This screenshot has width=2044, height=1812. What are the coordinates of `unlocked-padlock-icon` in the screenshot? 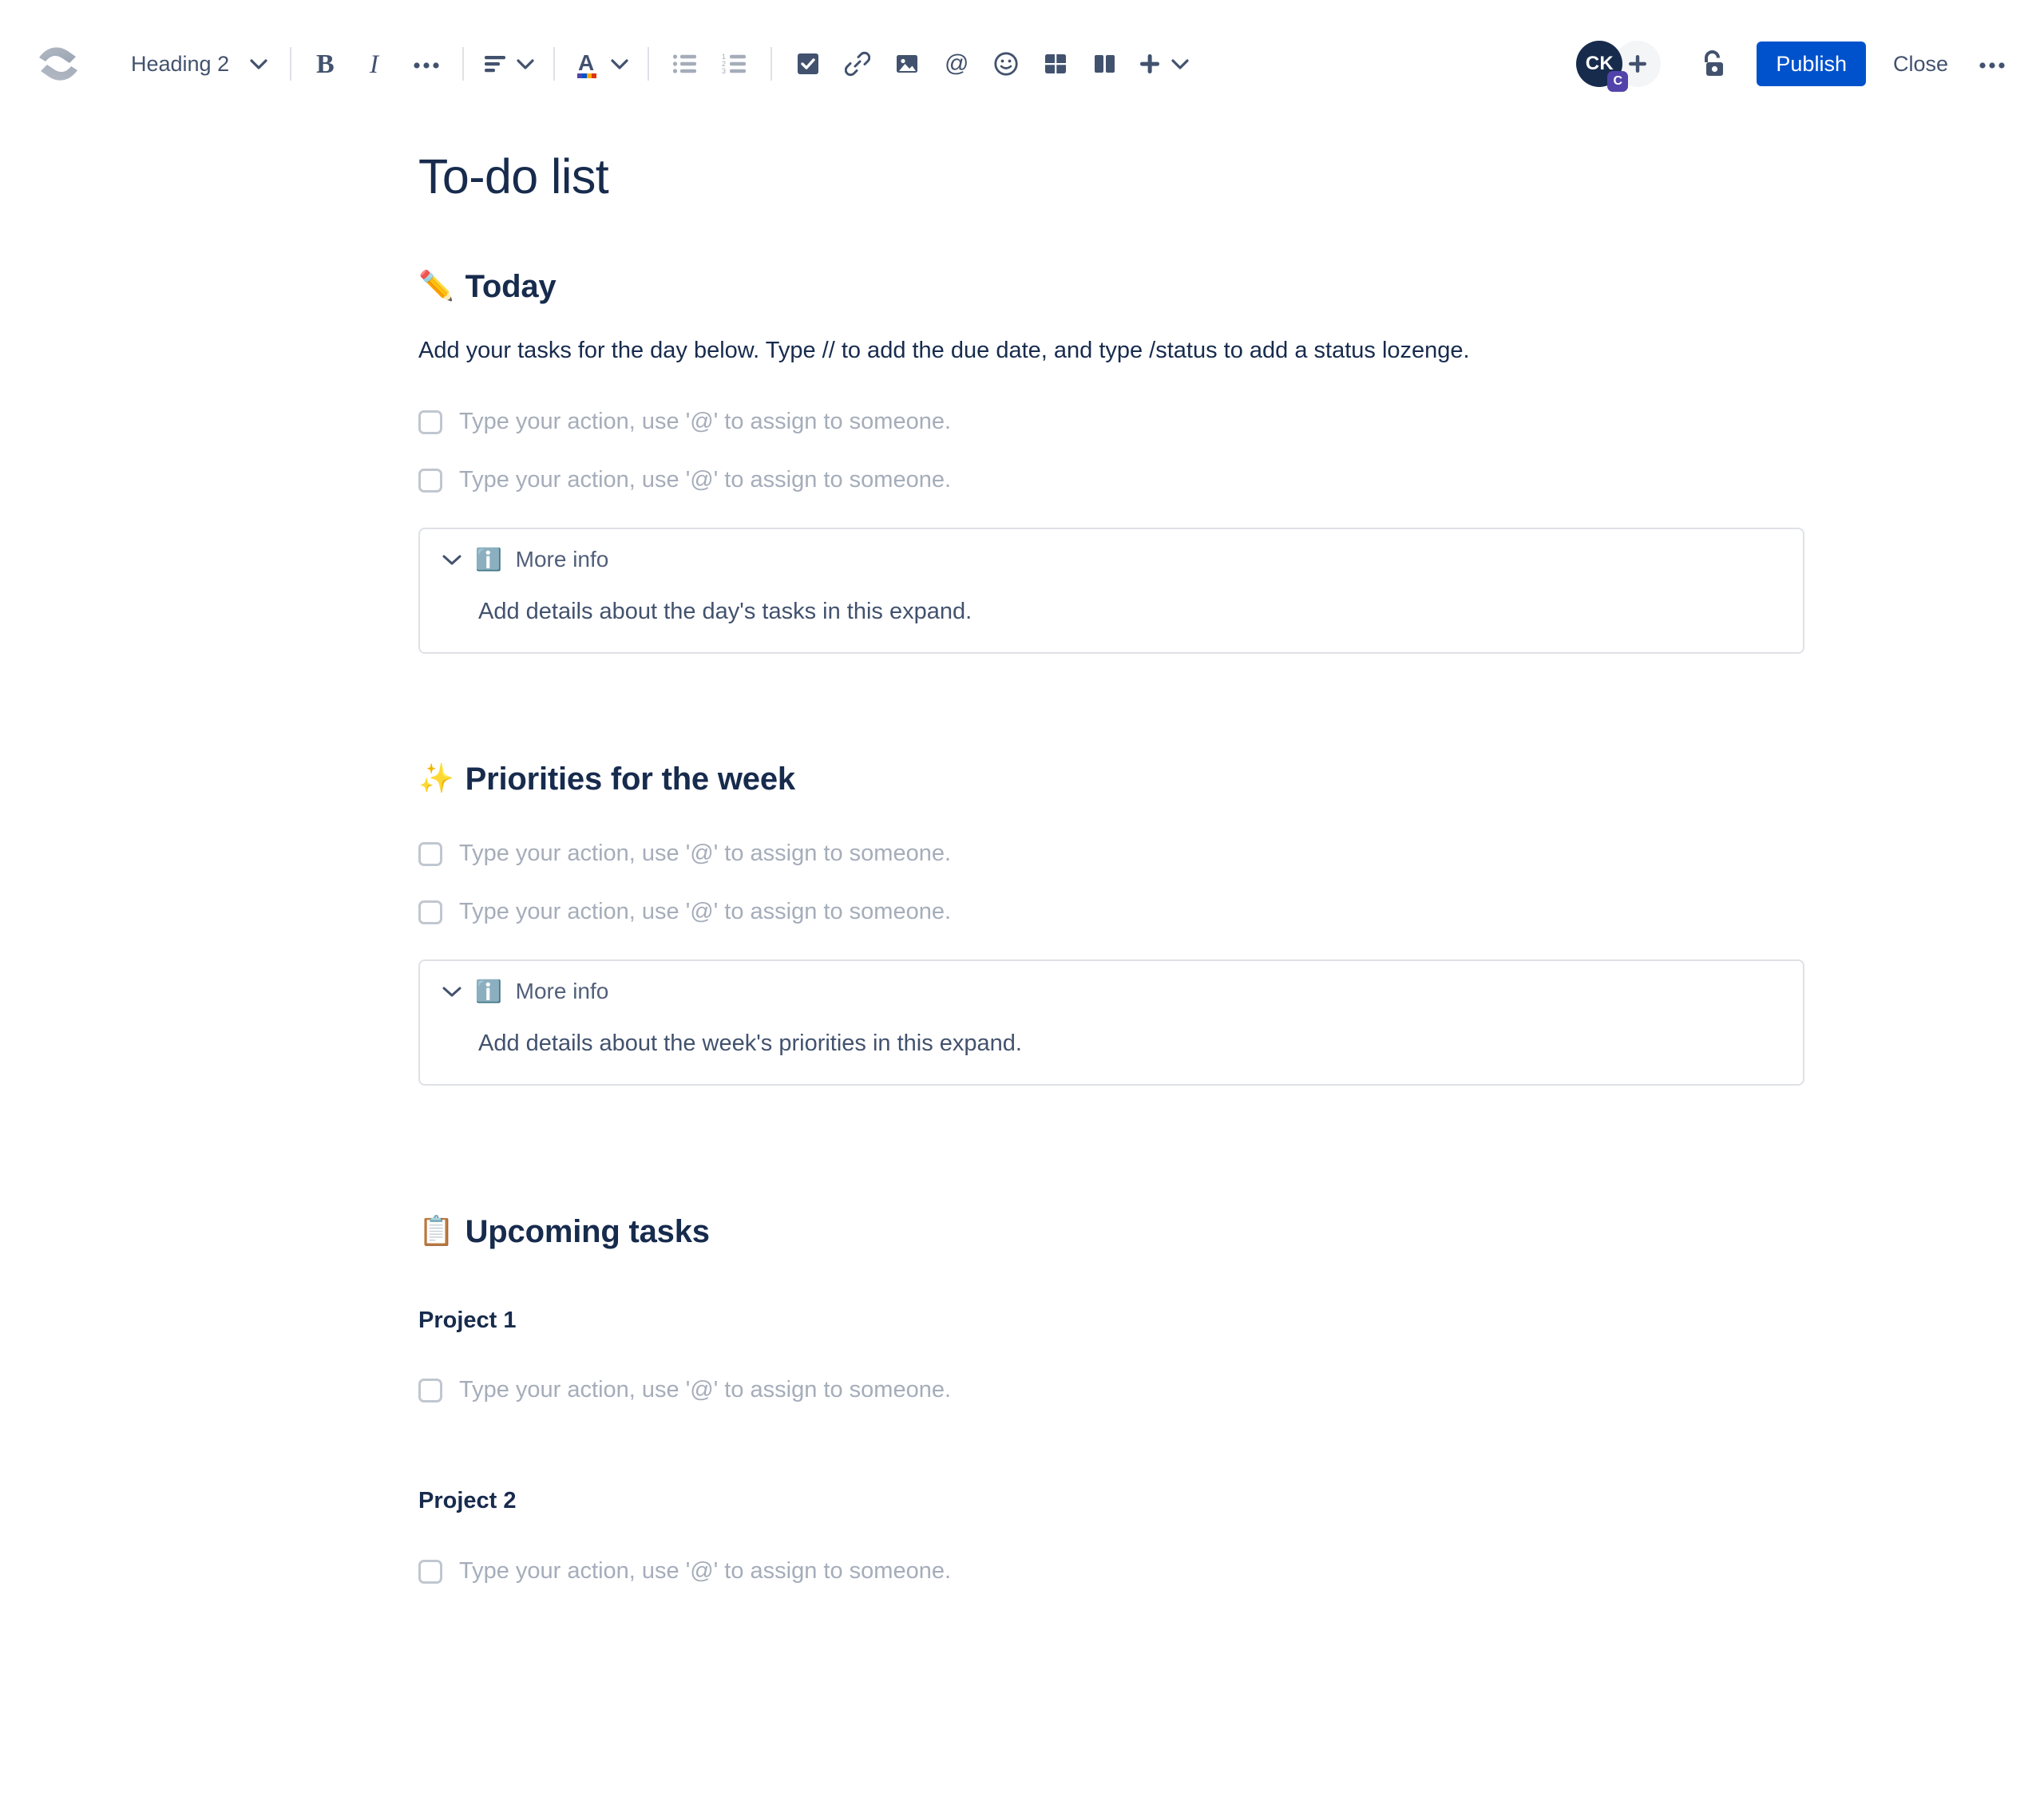 It's located at (1714, 63).